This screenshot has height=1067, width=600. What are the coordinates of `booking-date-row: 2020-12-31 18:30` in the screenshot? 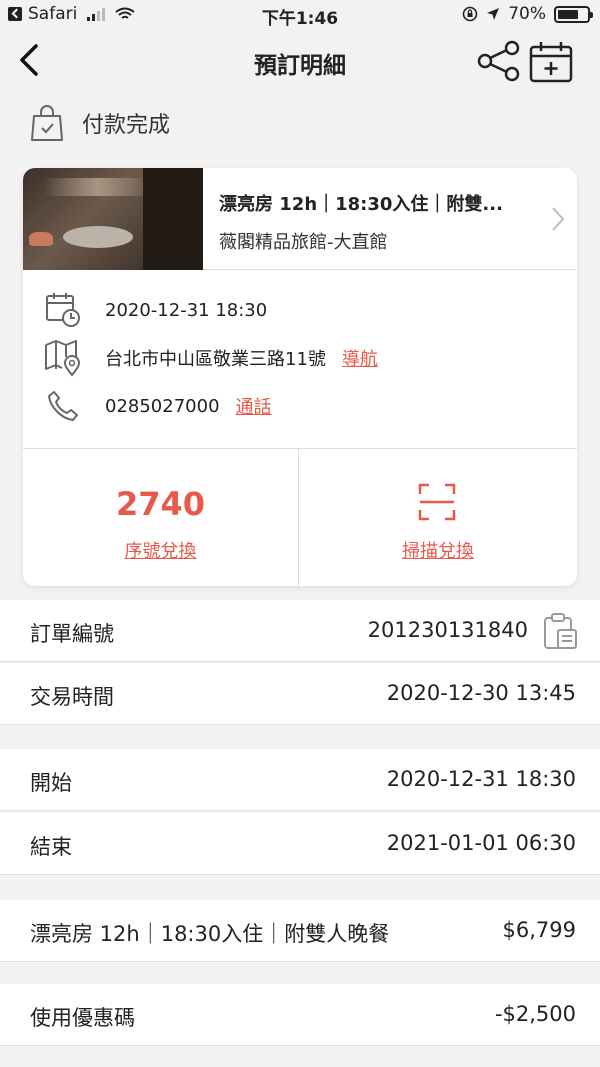 It's located at (155, 310).